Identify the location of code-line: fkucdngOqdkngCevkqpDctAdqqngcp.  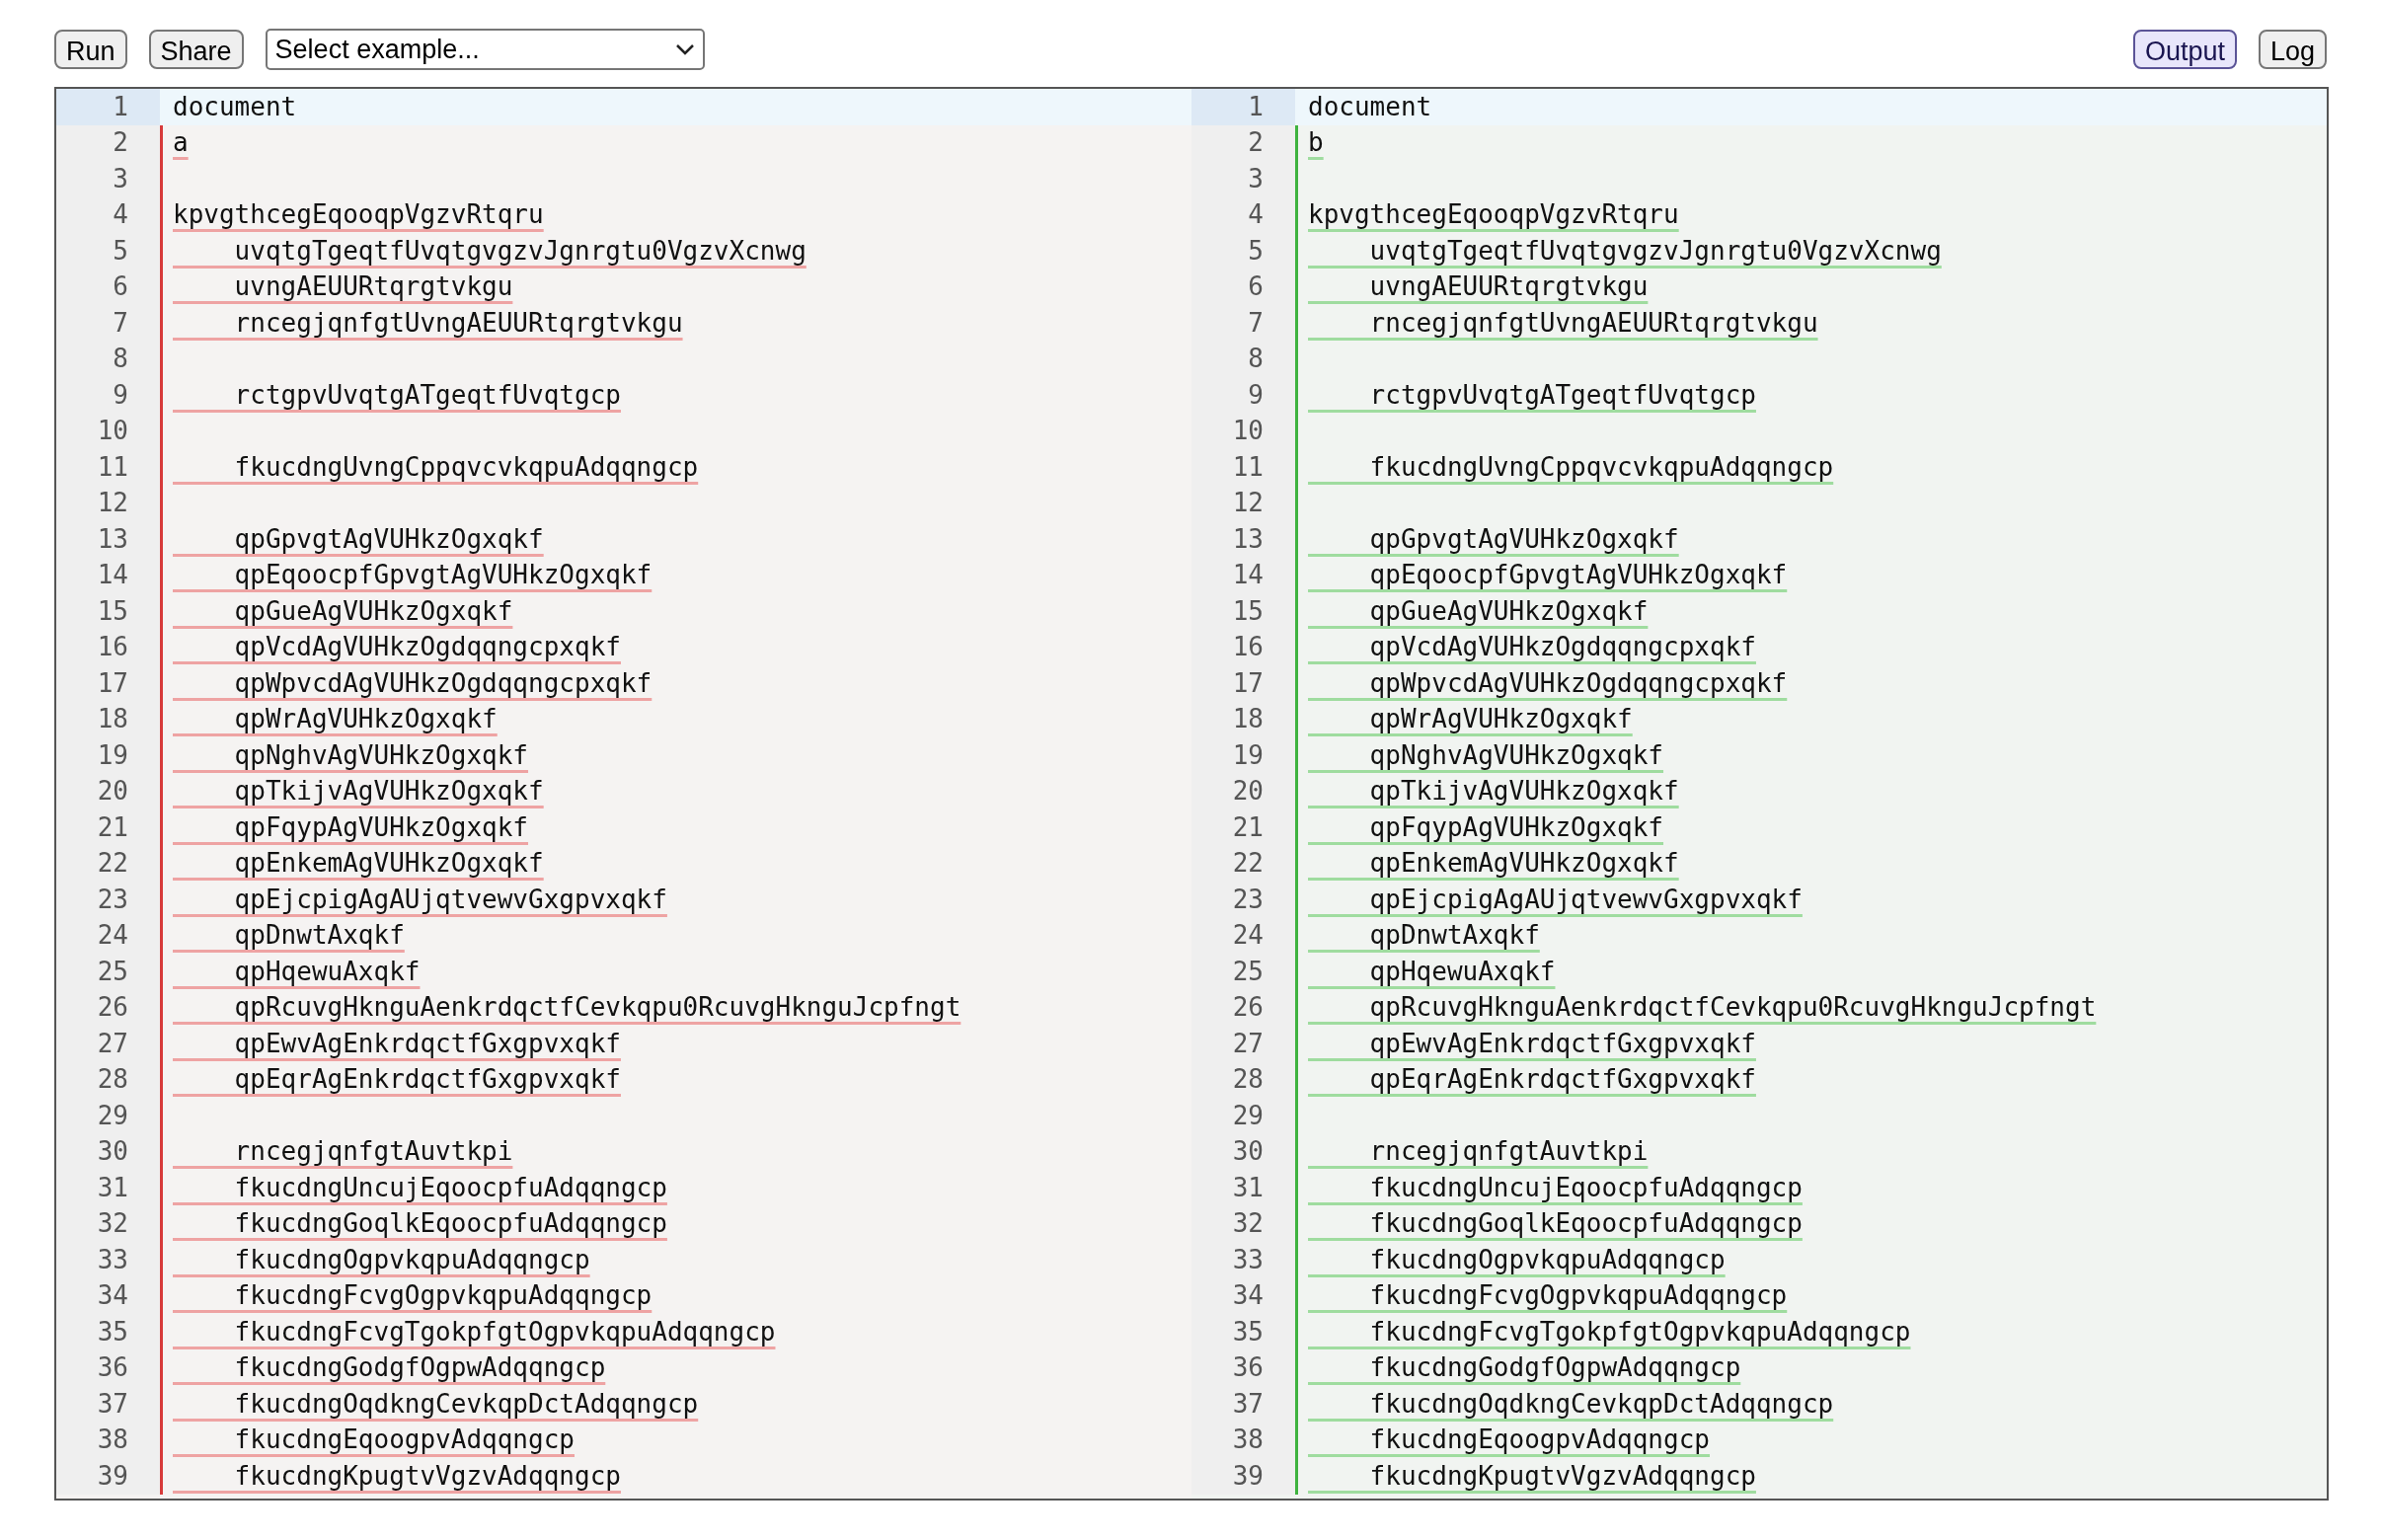
(466, 1404).